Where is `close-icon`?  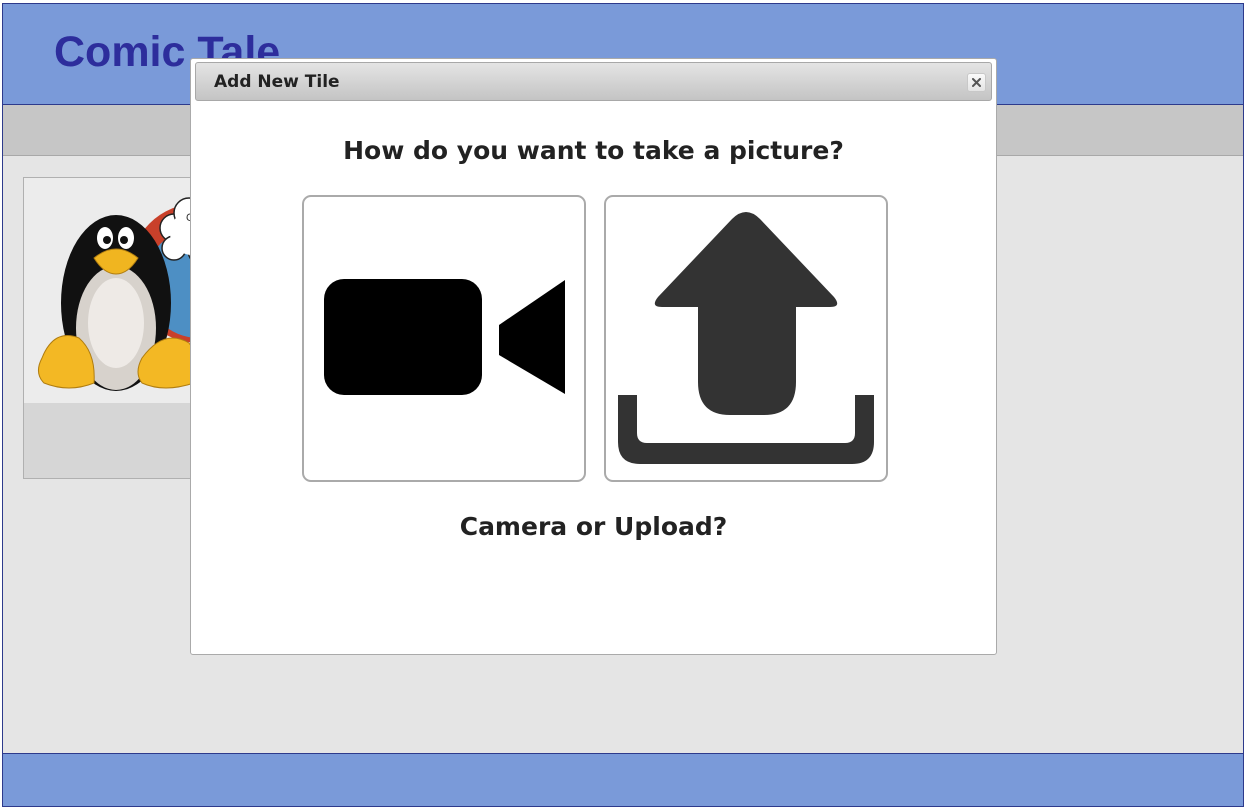
close-icon is located at coordinates (976, 82).